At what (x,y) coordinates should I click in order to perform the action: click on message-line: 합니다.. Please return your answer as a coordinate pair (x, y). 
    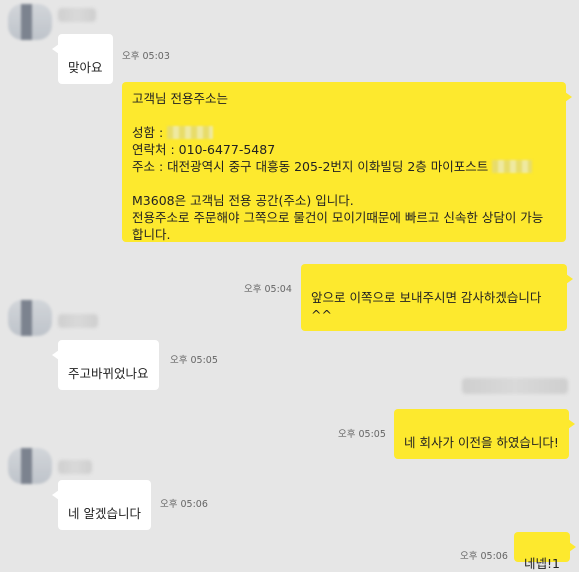
    Looking at the image, I should click on (151, 234).